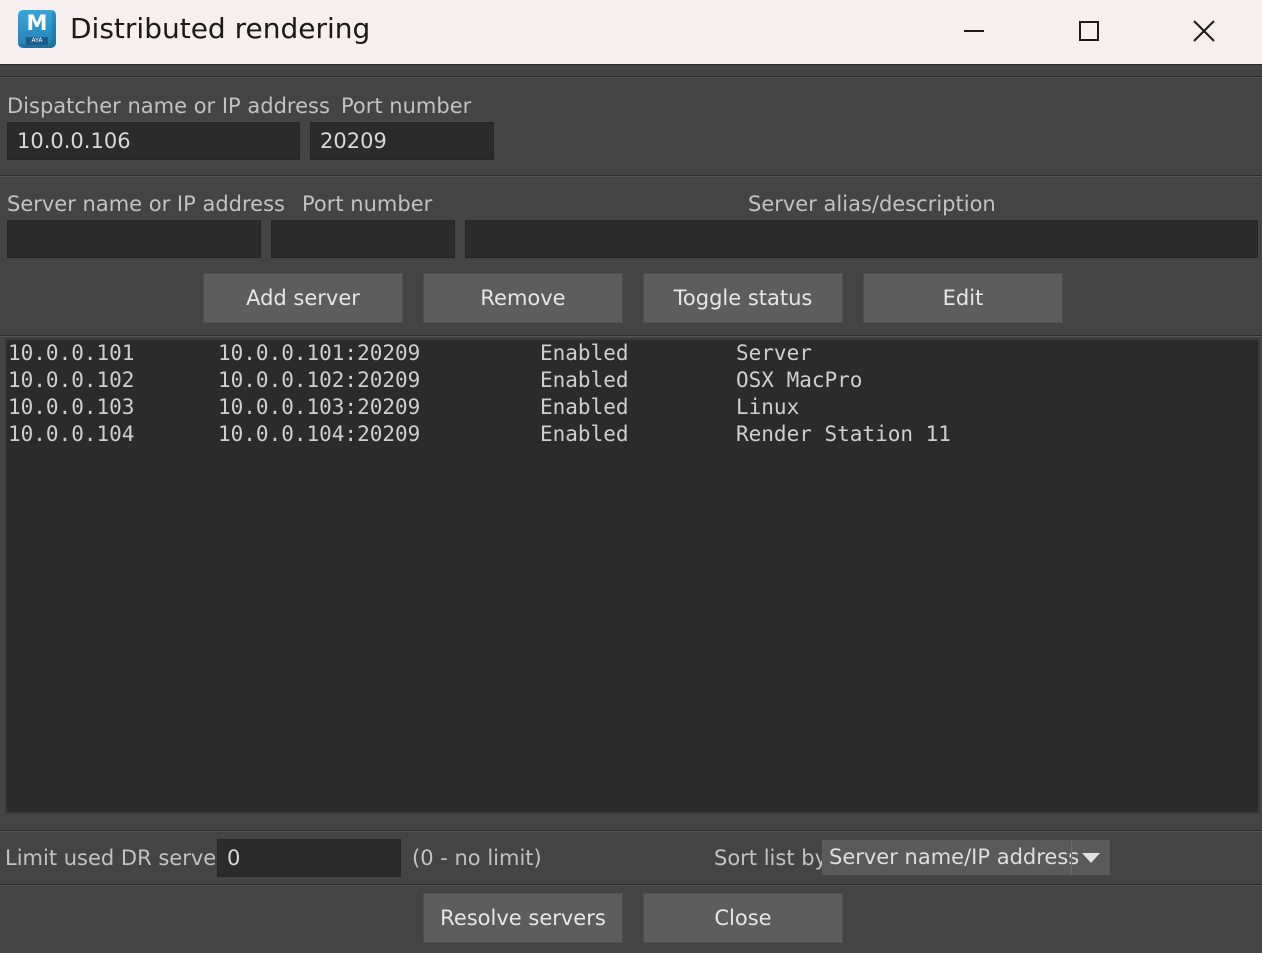 The image size is (1262, 953). What do you see at coordinates (319, 353) in the screenshot?
I see `server-address-cell: 10.0.0.101:20209` at bounding box center [319, 353].